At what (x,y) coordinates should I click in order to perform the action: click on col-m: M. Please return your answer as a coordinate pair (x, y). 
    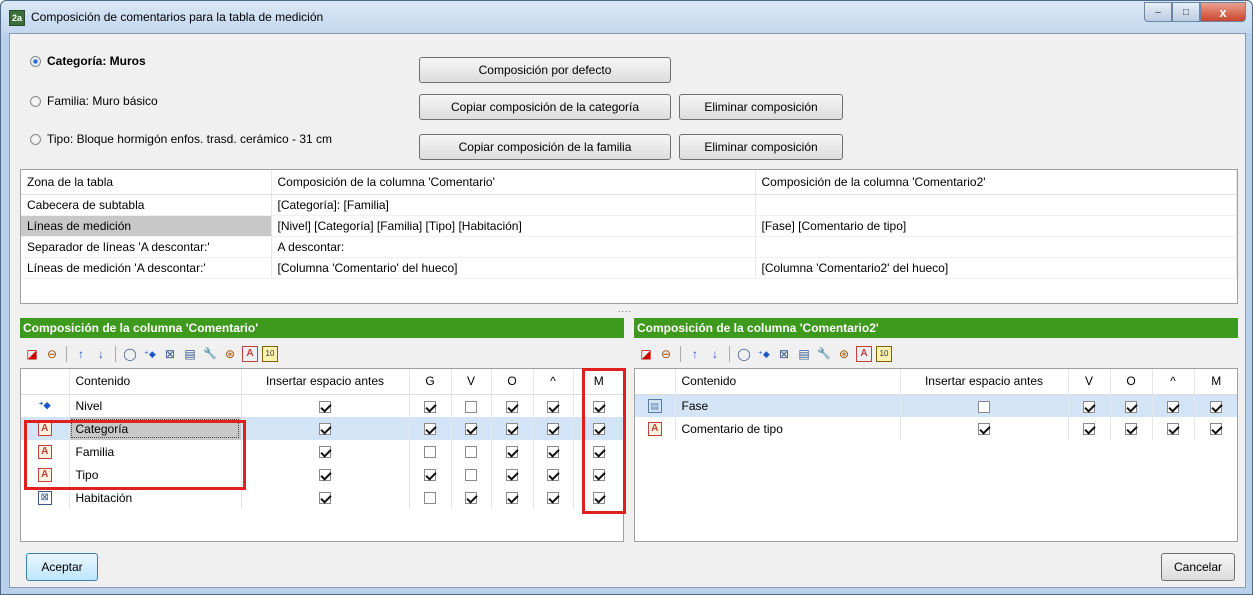
    Looking at the image, I should click on (1215, 382).